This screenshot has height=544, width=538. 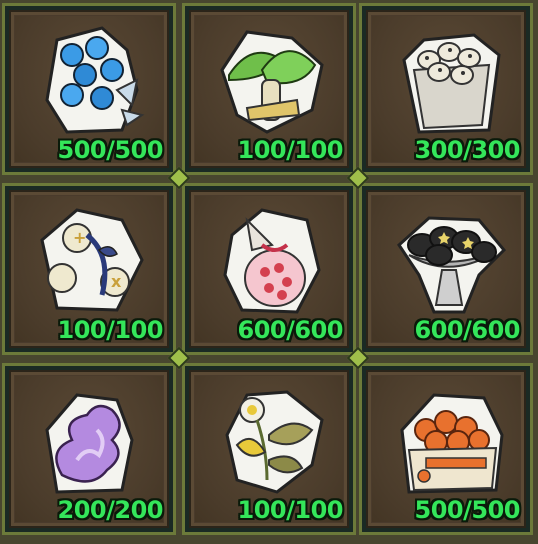 What do you see at coordinates (467, 150) in the screenshot?
I see `item-count: 300/300` at bounding box center [467, 150].